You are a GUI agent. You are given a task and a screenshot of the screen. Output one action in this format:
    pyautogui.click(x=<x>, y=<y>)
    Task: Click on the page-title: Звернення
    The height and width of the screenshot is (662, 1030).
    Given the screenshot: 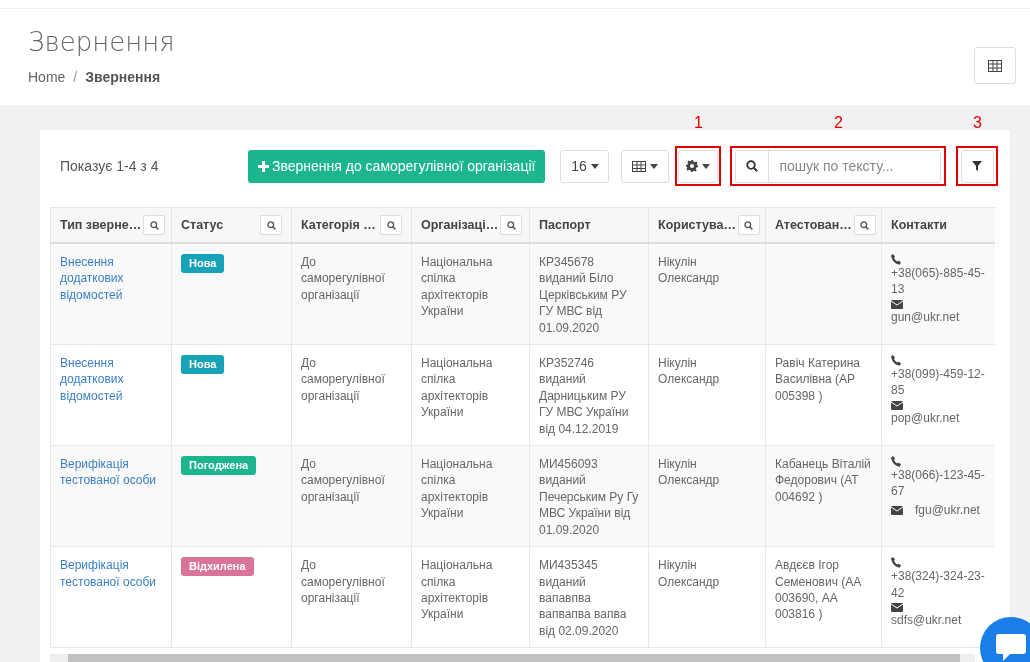 What is the action you would take?
    pyautogui.click(x=101, y=42)
    